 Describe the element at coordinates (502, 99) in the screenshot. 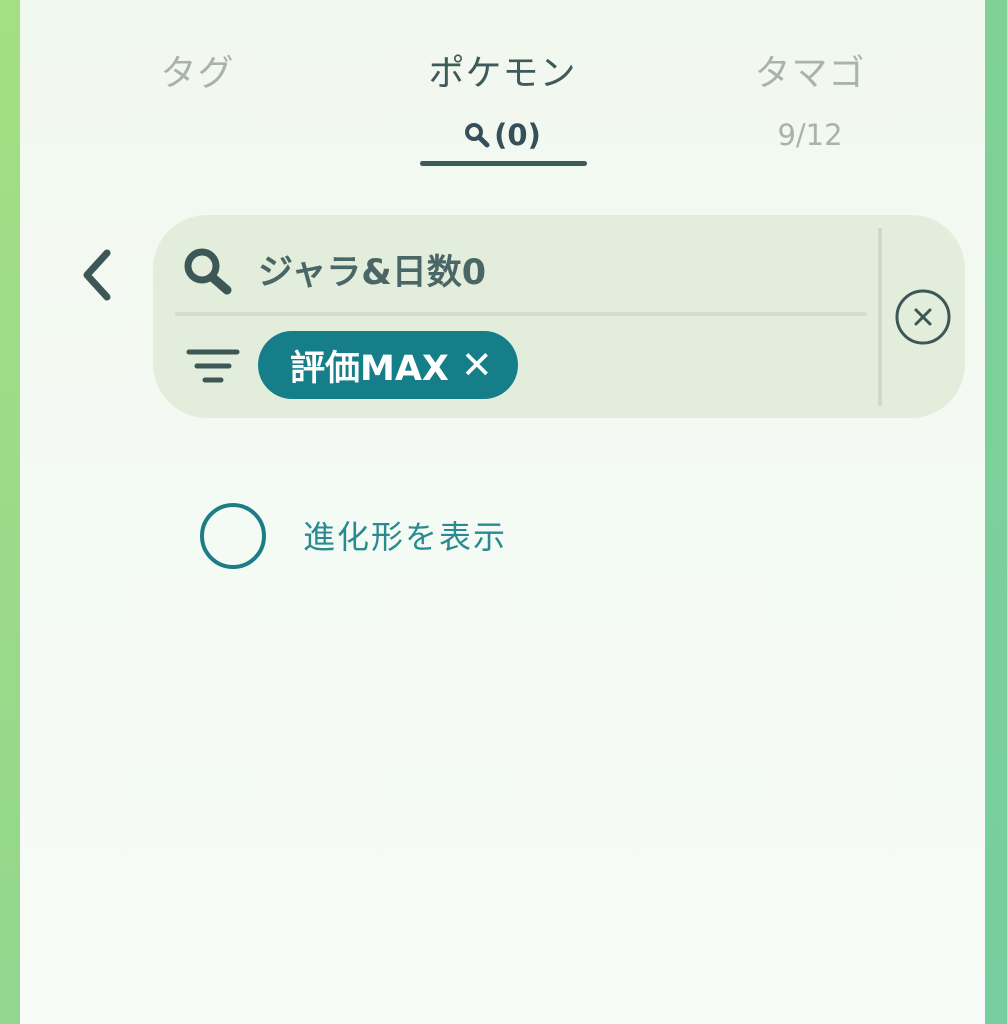

I see `tab-pokemon: ポケモン (0)` at that location.